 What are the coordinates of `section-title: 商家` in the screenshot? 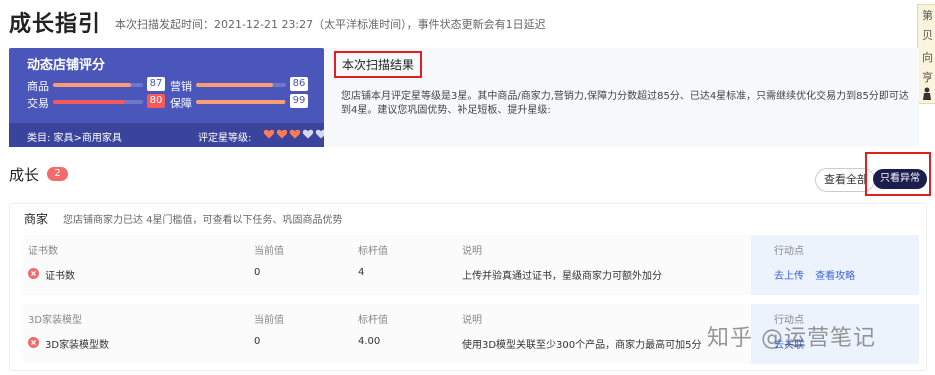 It's located at (36, 219).